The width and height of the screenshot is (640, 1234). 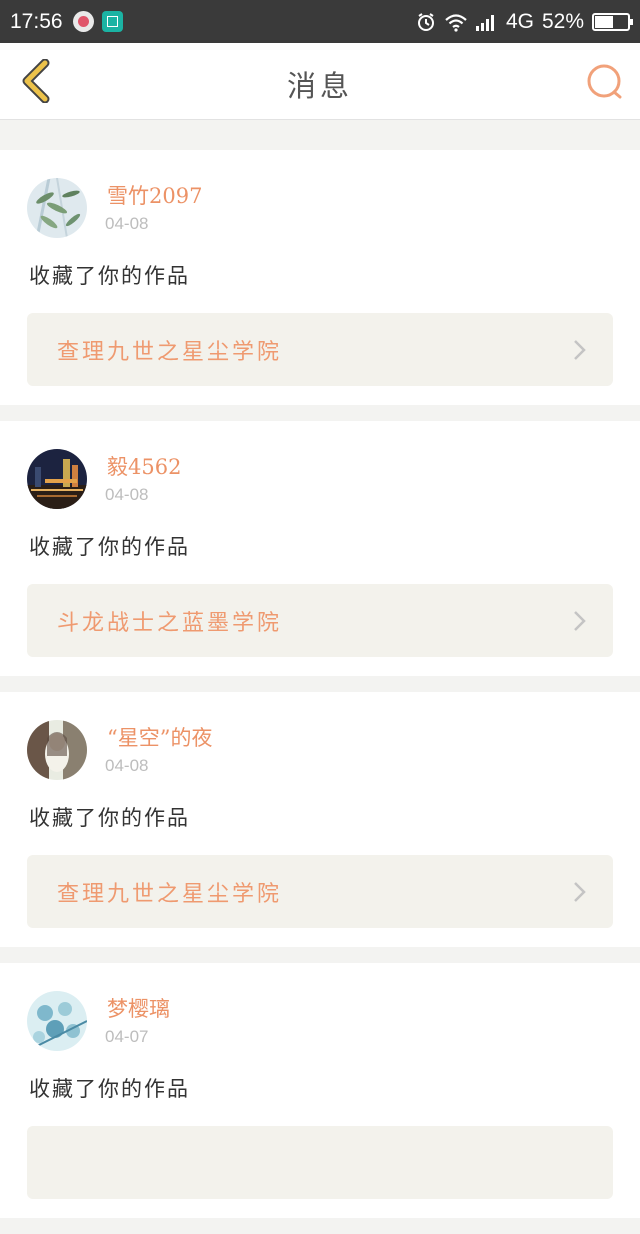 I want to click on alarm-icon, so click(x=425, y=21).